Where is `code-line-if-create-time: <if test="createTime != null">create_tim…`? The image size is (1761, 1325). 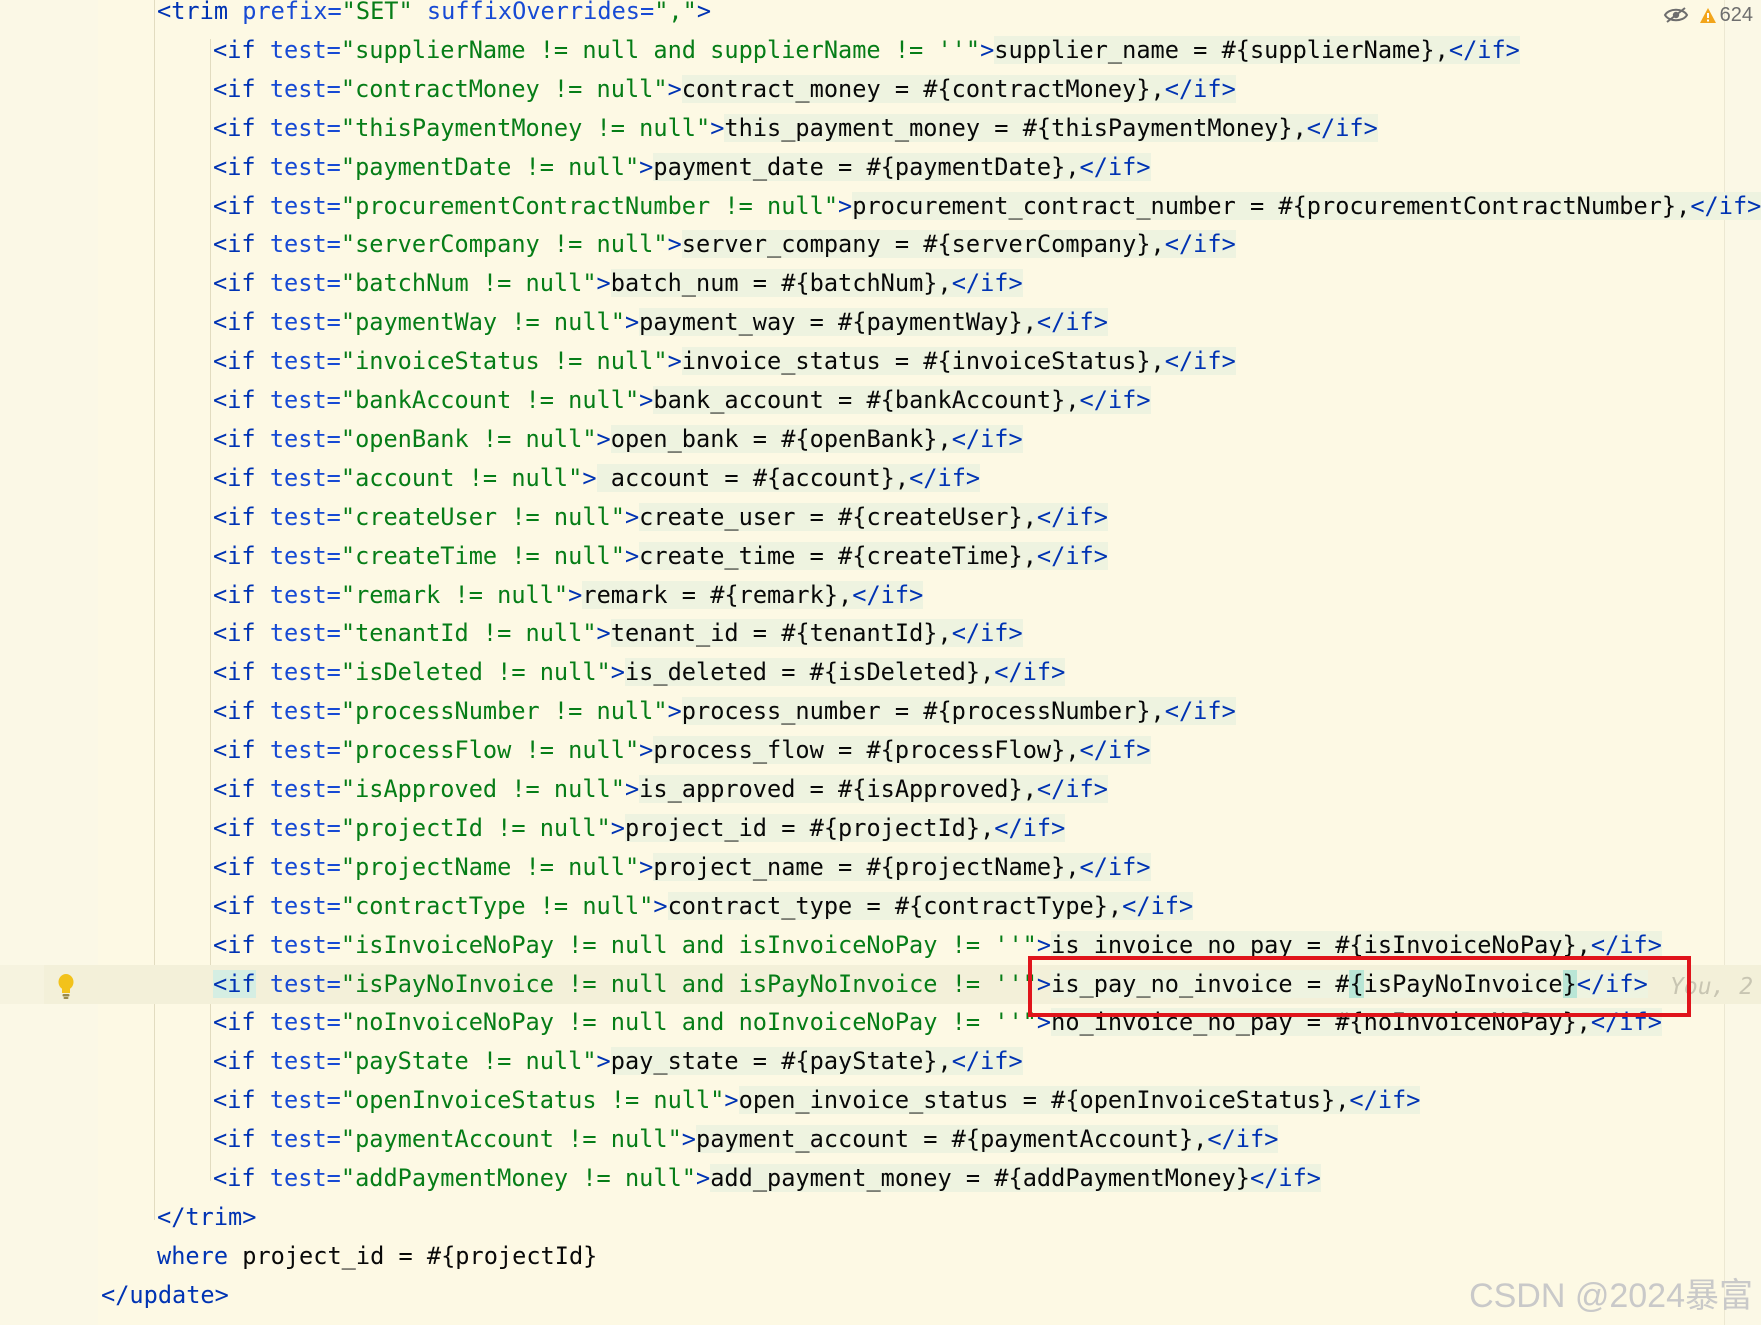 code-line-if-create-time: <if test="createTime != null">create_tim… is located at coordinates (880, 556).